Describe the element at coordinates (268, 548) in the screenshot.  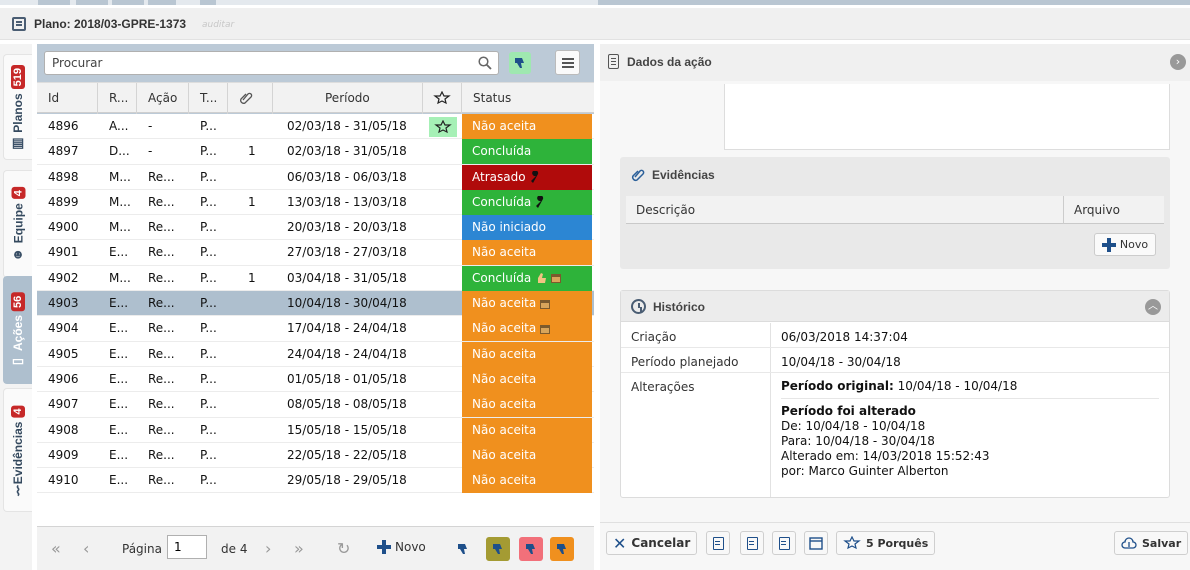
I see `next-page-icon: ›` at that location.